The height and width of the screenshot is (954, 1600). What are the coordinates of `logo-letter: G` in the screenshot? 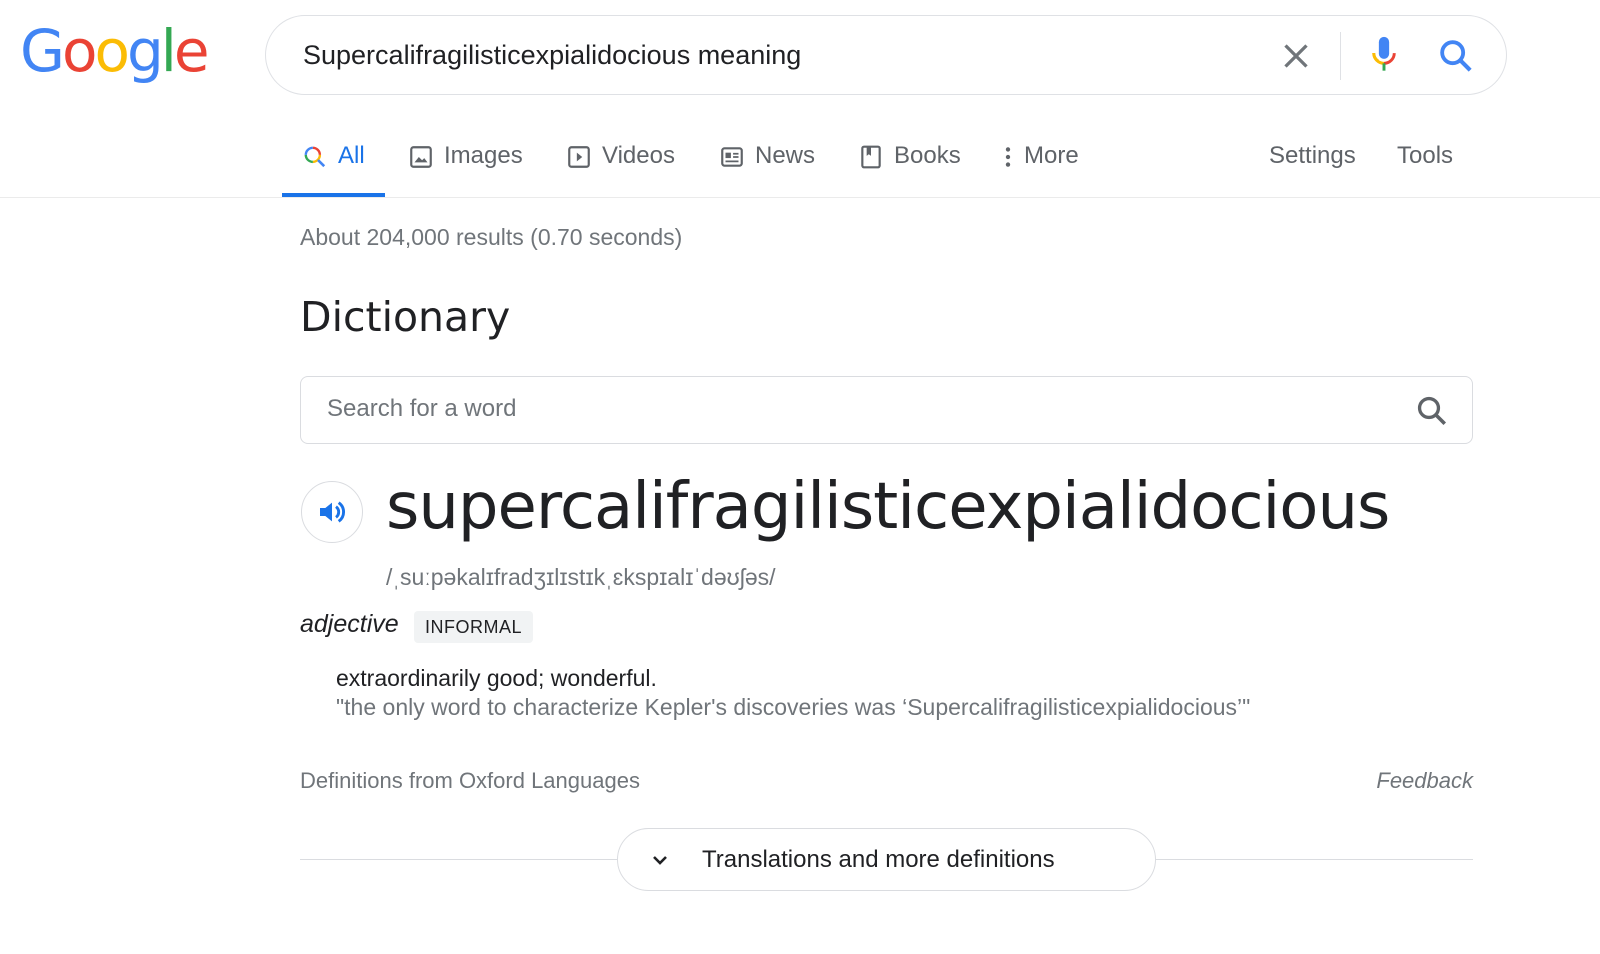 It's located at (42, 51).